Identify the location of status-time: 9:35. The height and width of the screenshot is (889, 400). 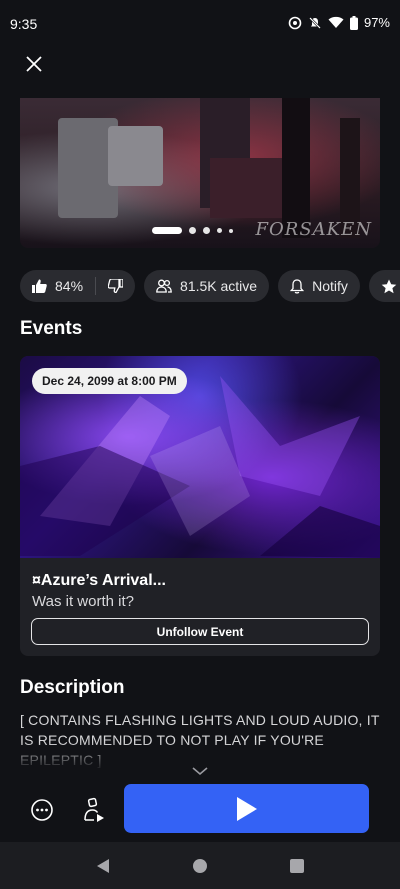
(24, 24).